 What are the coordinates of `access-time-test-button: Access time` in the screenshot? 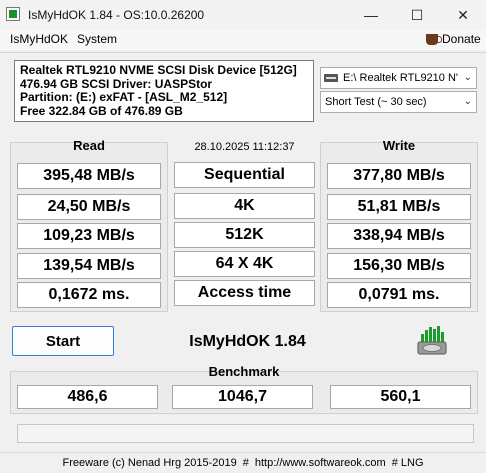 It's located at (244, 293).